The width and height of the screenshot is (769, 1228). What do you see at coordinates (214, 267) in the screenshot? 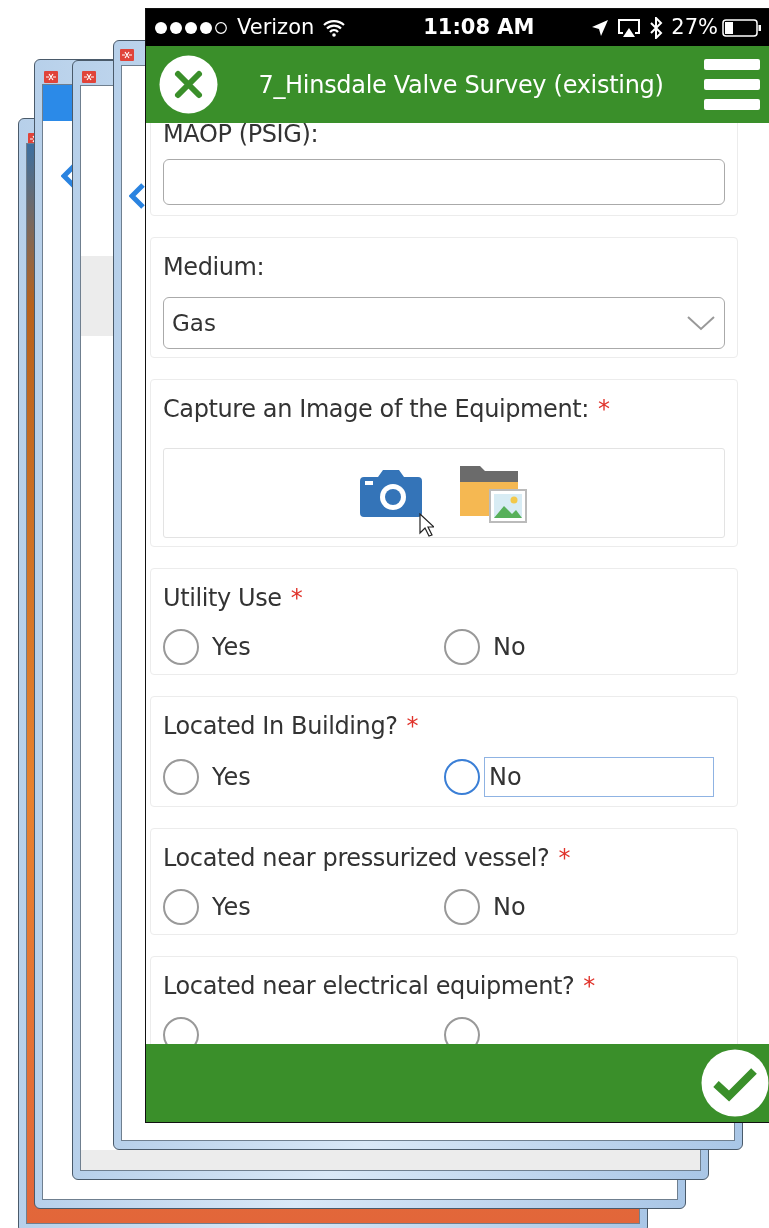
I see `field-label: Medium:` at bounding box center [214, 267].